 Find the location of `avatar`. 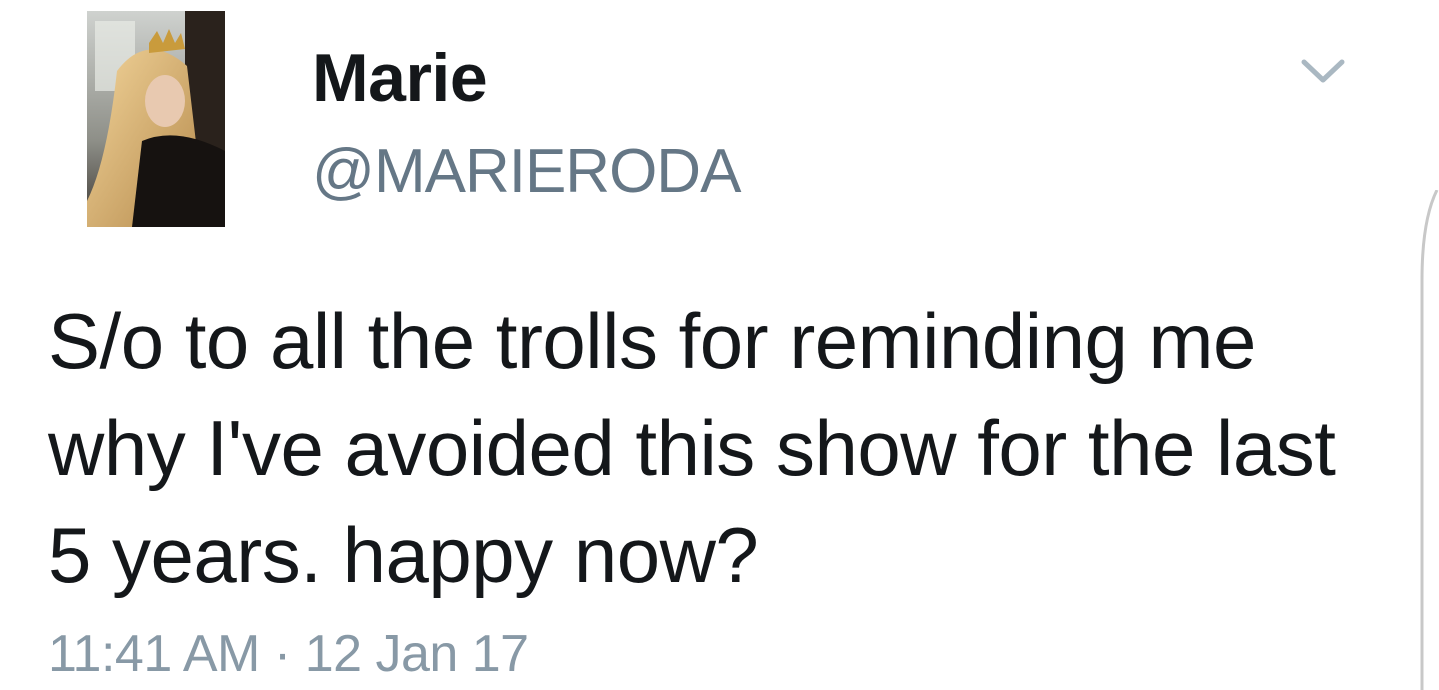

avatar is located at coordinates (156, 119).